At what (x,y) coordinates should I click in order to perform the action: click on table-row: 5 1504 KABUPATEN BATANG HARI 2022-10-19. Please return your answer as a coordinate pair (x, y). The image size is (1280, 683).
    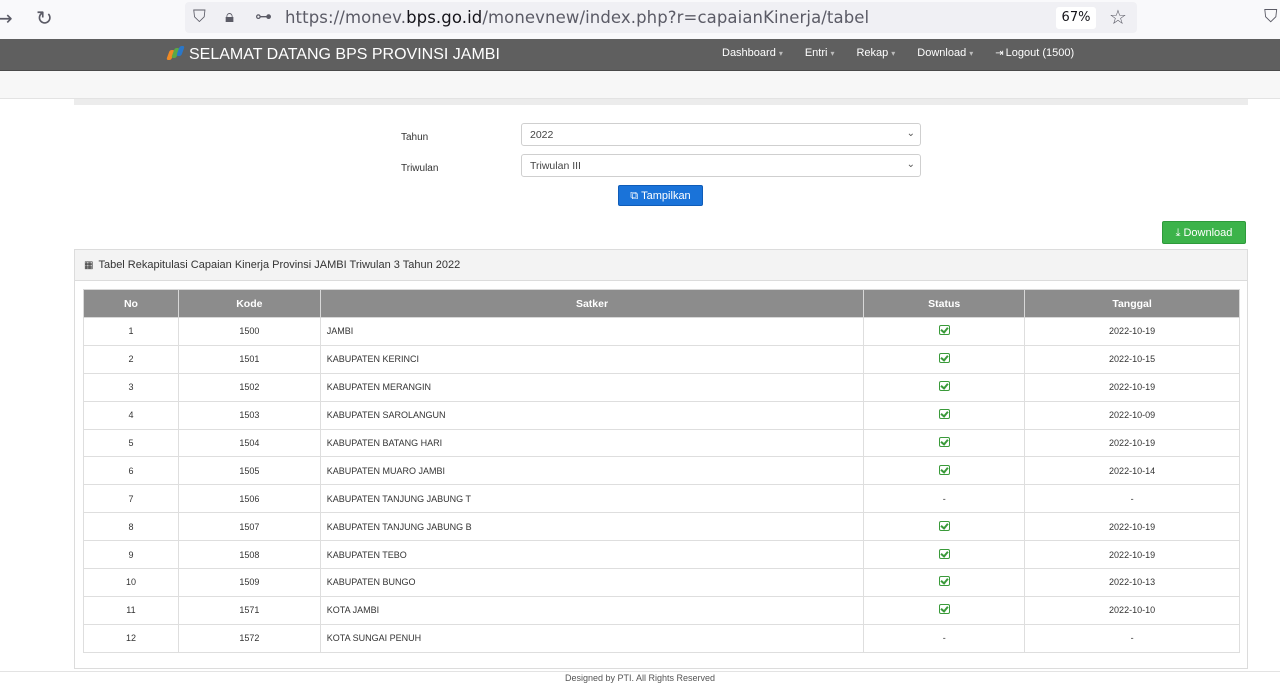
    Looking at the image, I should click on (661, 443).